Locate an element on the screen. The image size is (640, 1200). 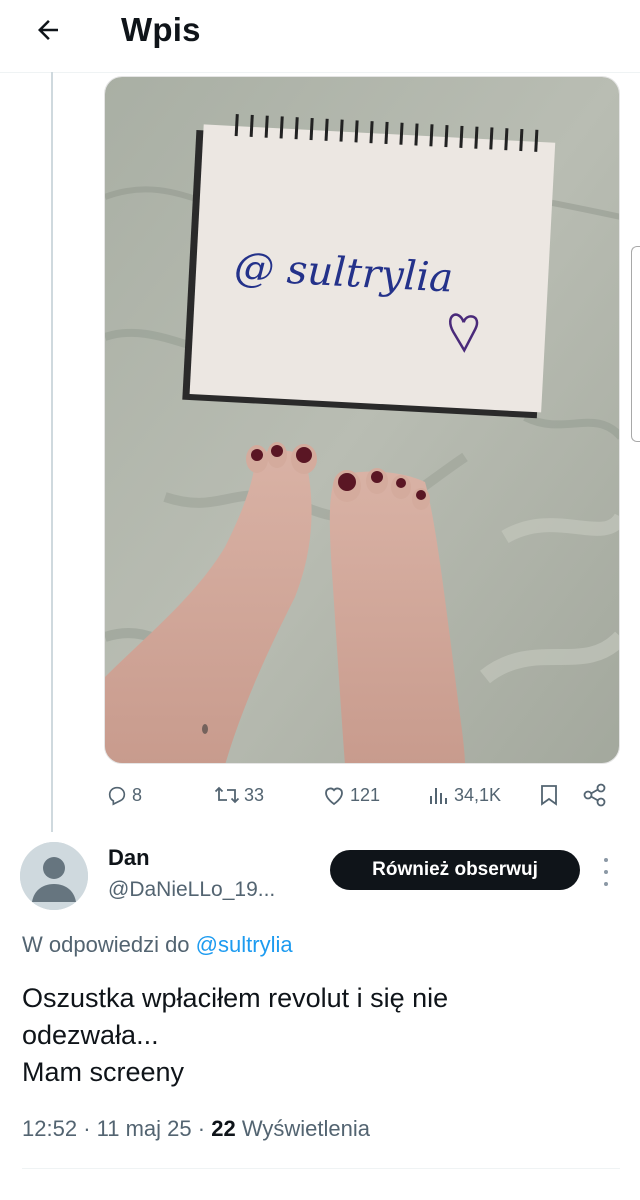
bookmark-icon is located at coordinates (549, 795).